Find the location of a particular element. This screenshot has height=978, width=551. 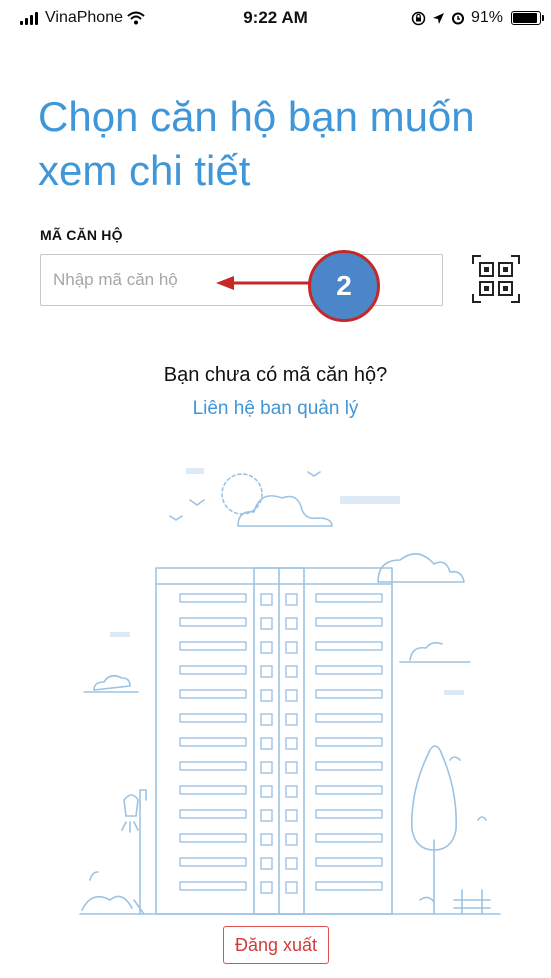

location-icon is located at coordinates (438, 18).